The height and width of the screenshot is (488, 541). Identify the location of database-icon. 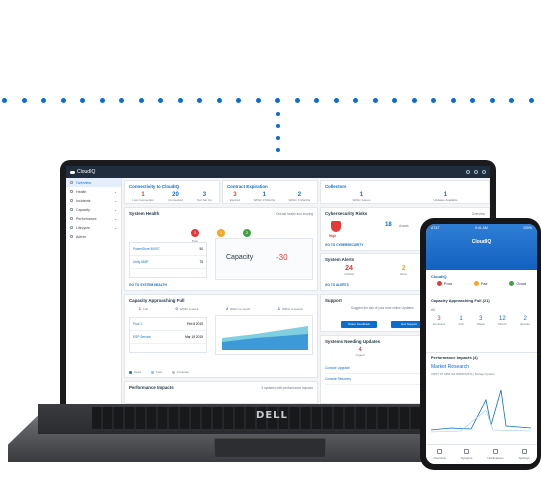
(71, 209).